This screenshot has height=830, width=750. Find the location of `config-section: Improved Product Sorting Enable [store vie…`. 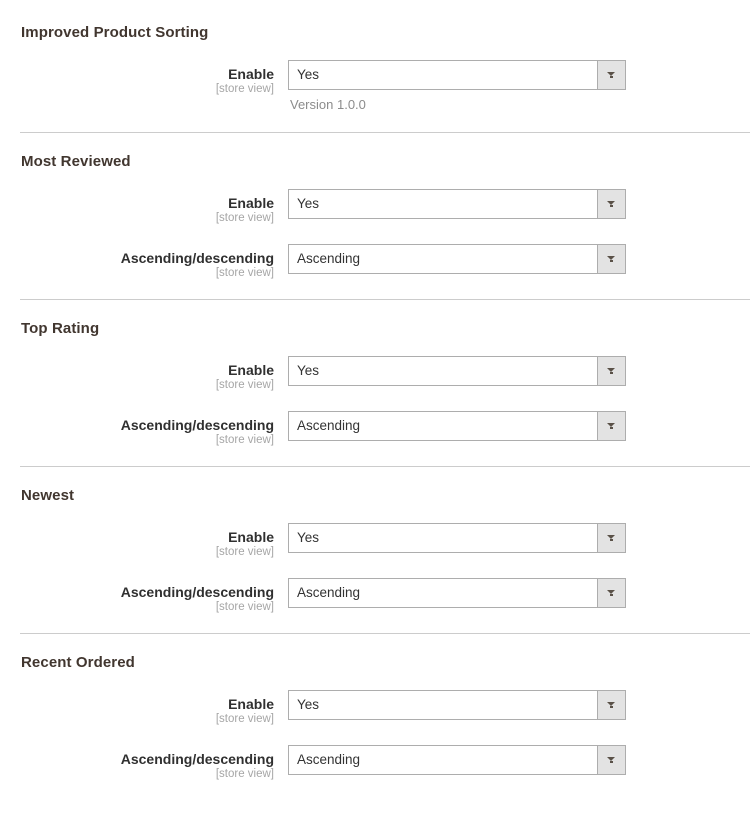

config-section: Improved Product Sorting Enable [store vie… is located at coordinates (375, 58).